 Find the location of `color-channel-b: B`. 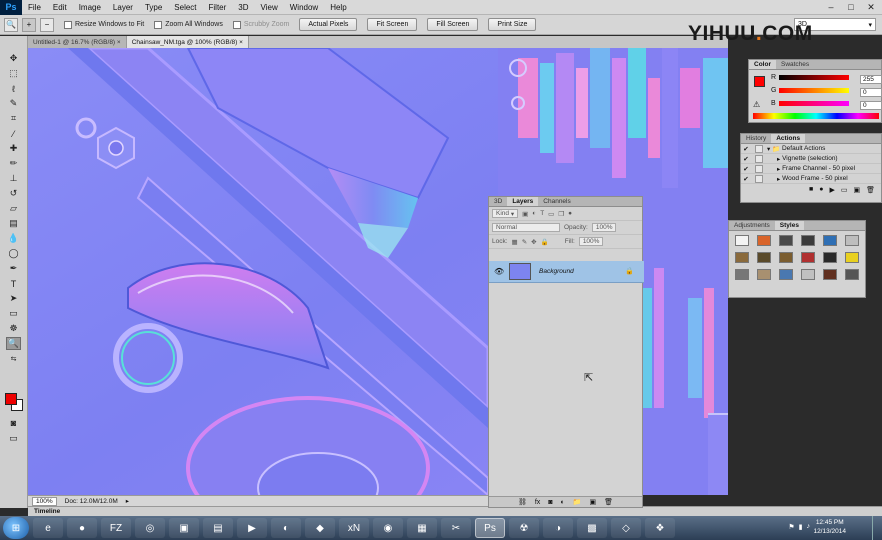

color-channel-b: B is located at coordinates (810, 103).